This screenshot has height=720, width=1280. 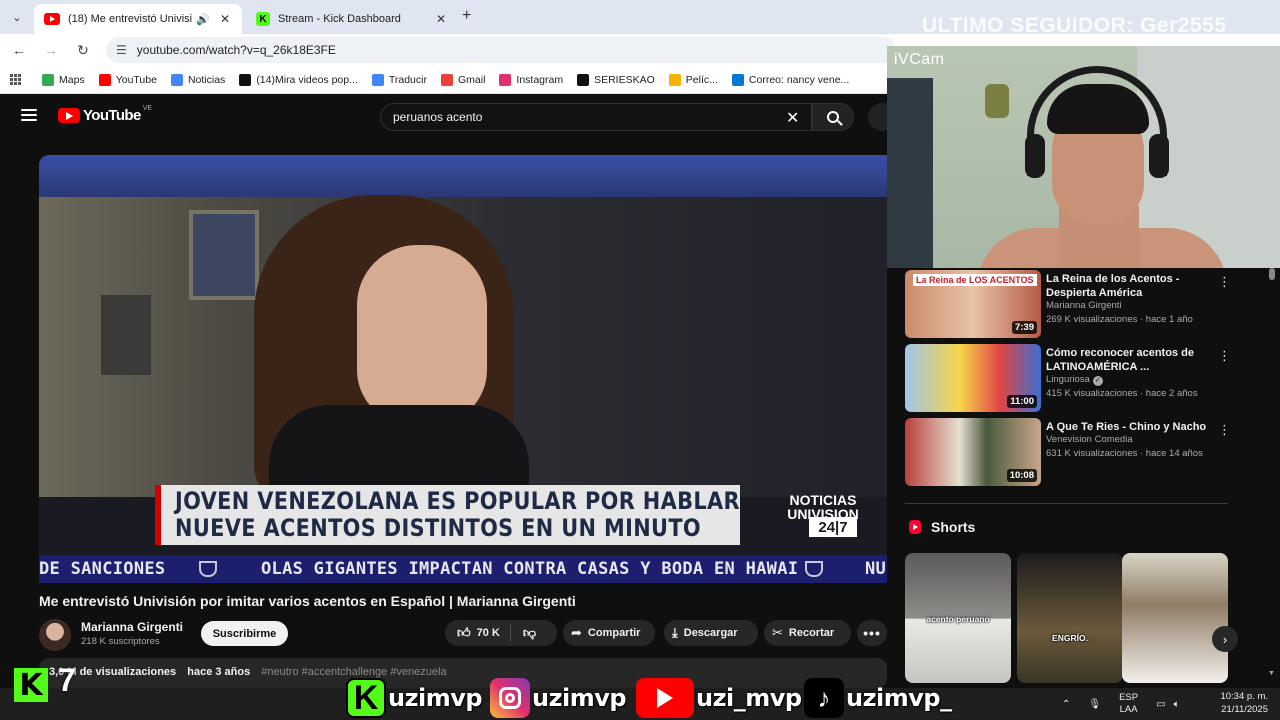 What do you see at coordinates (1066, 704) in the screenshot?
I see `tray-overflow-chevron-icon: ⌃` at bounding box center [1066, 704].